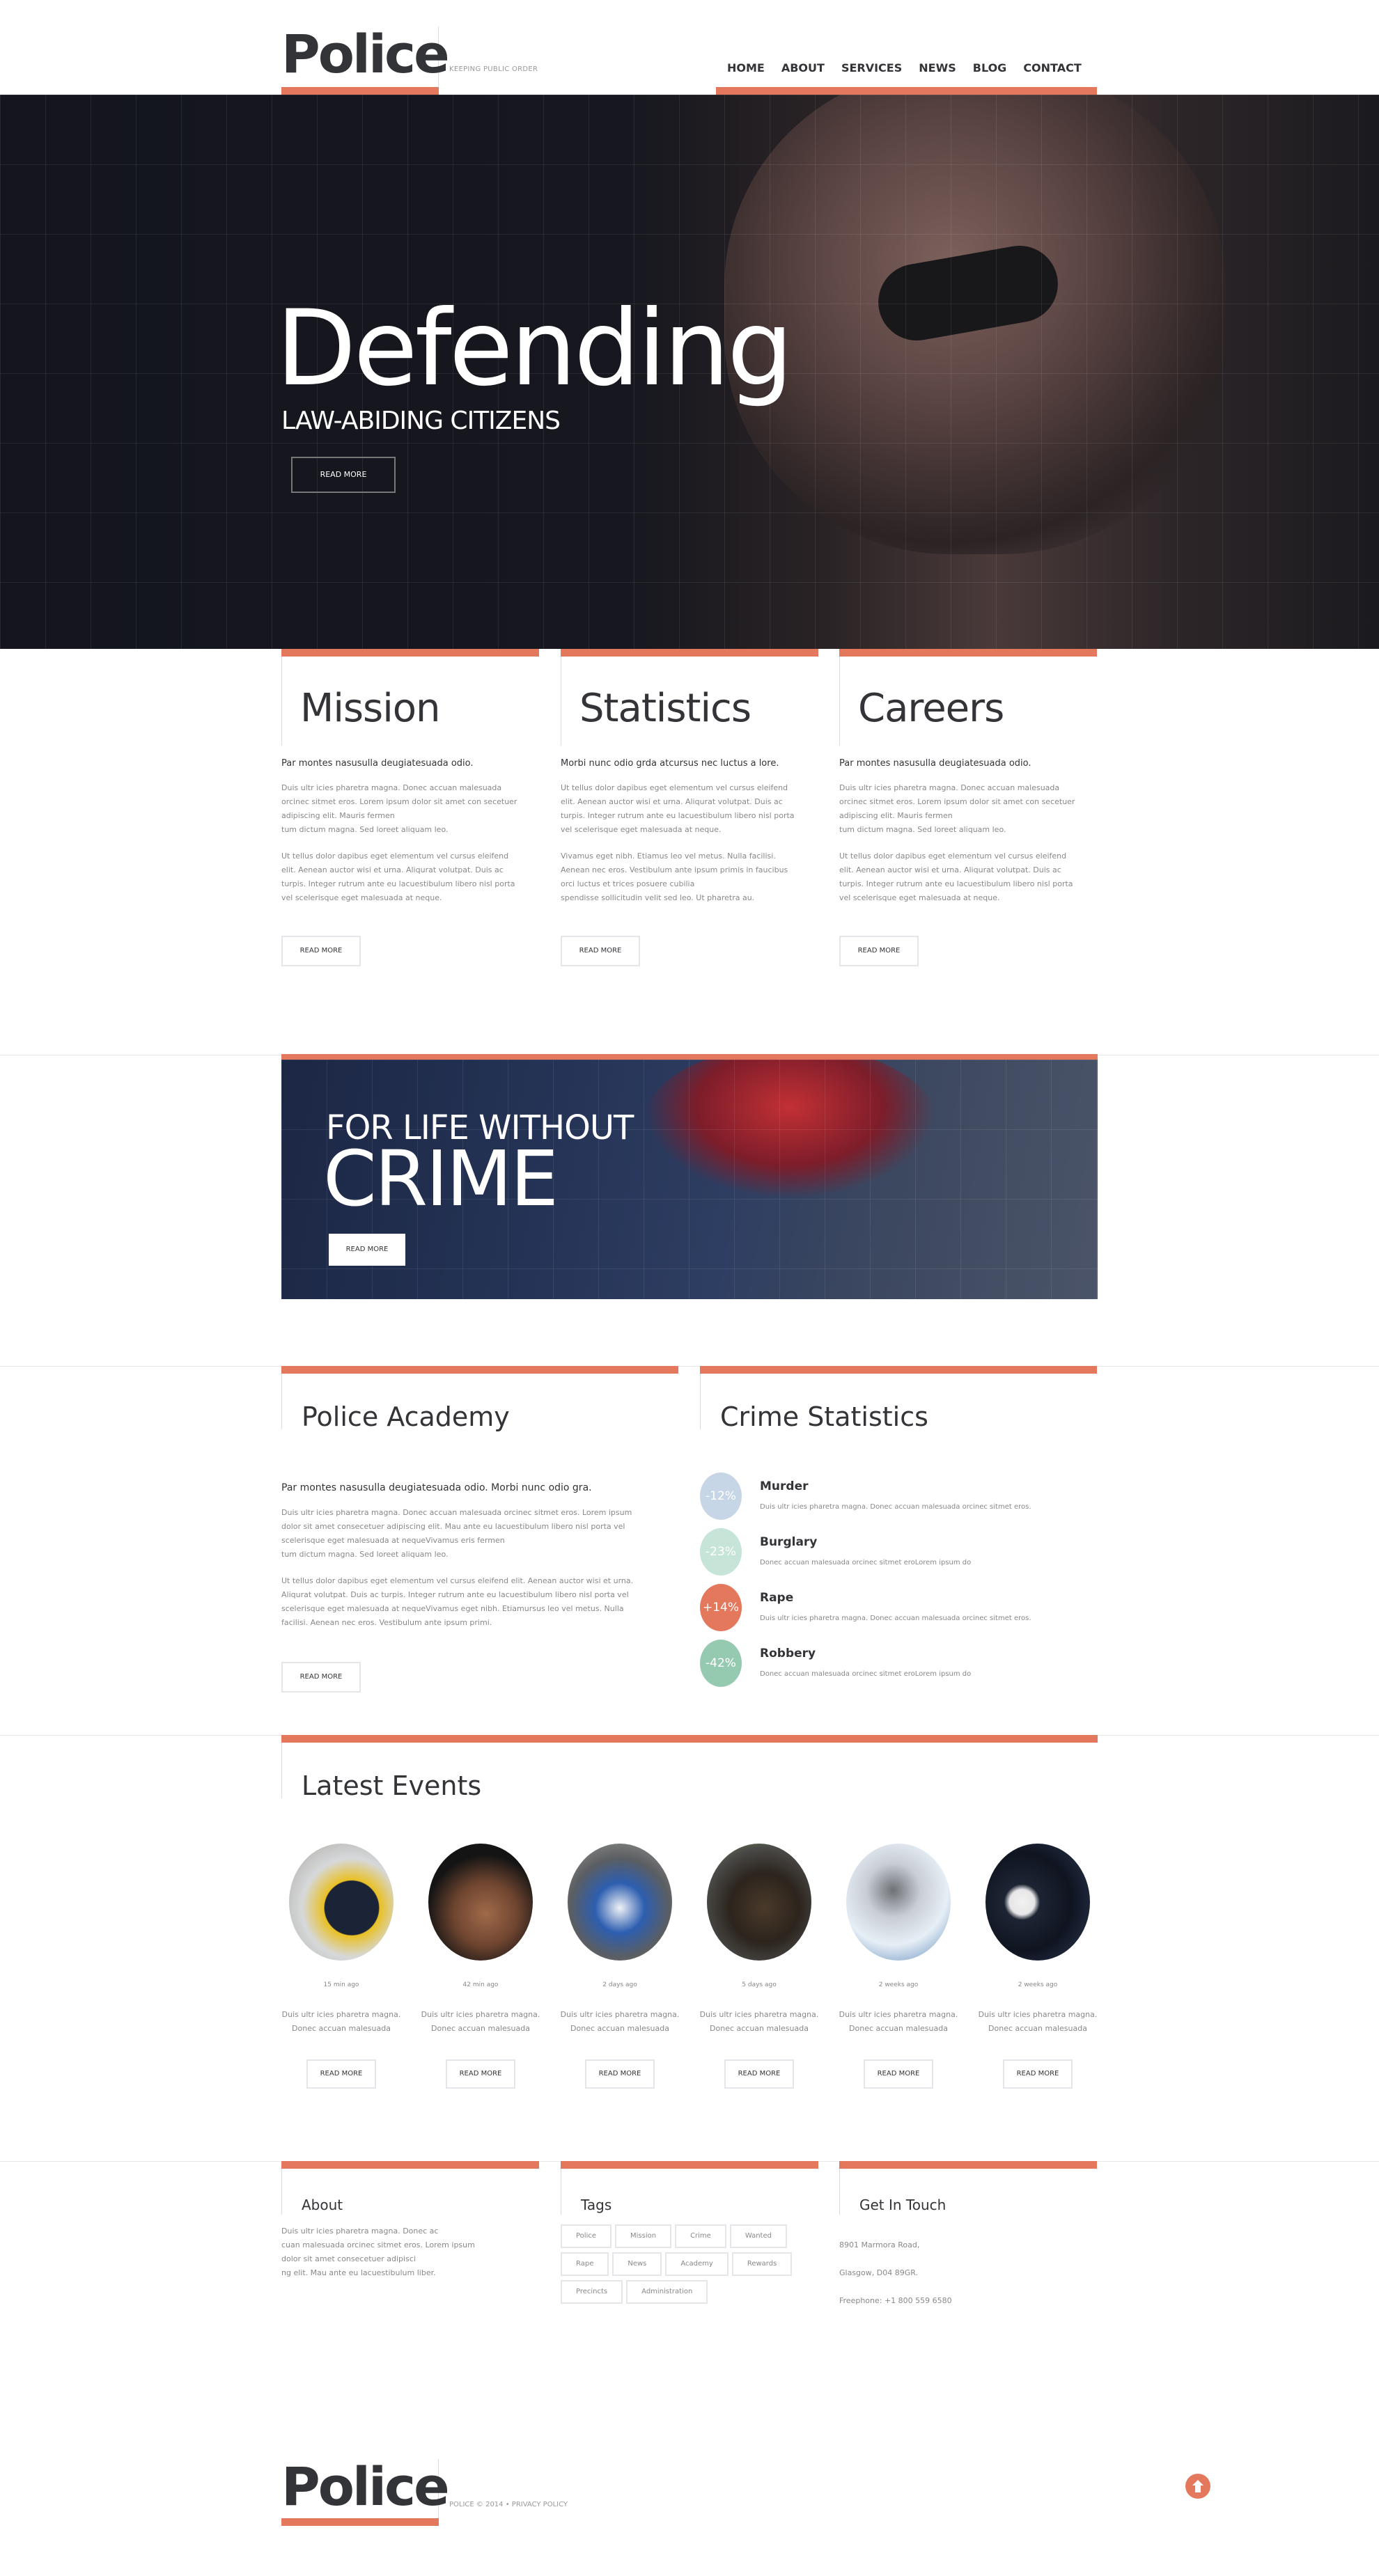  What do you see at coordinates (759, 1984) in the screenshot?
I see `event-time: 5 days ago` at bounding box center [759, 1984].